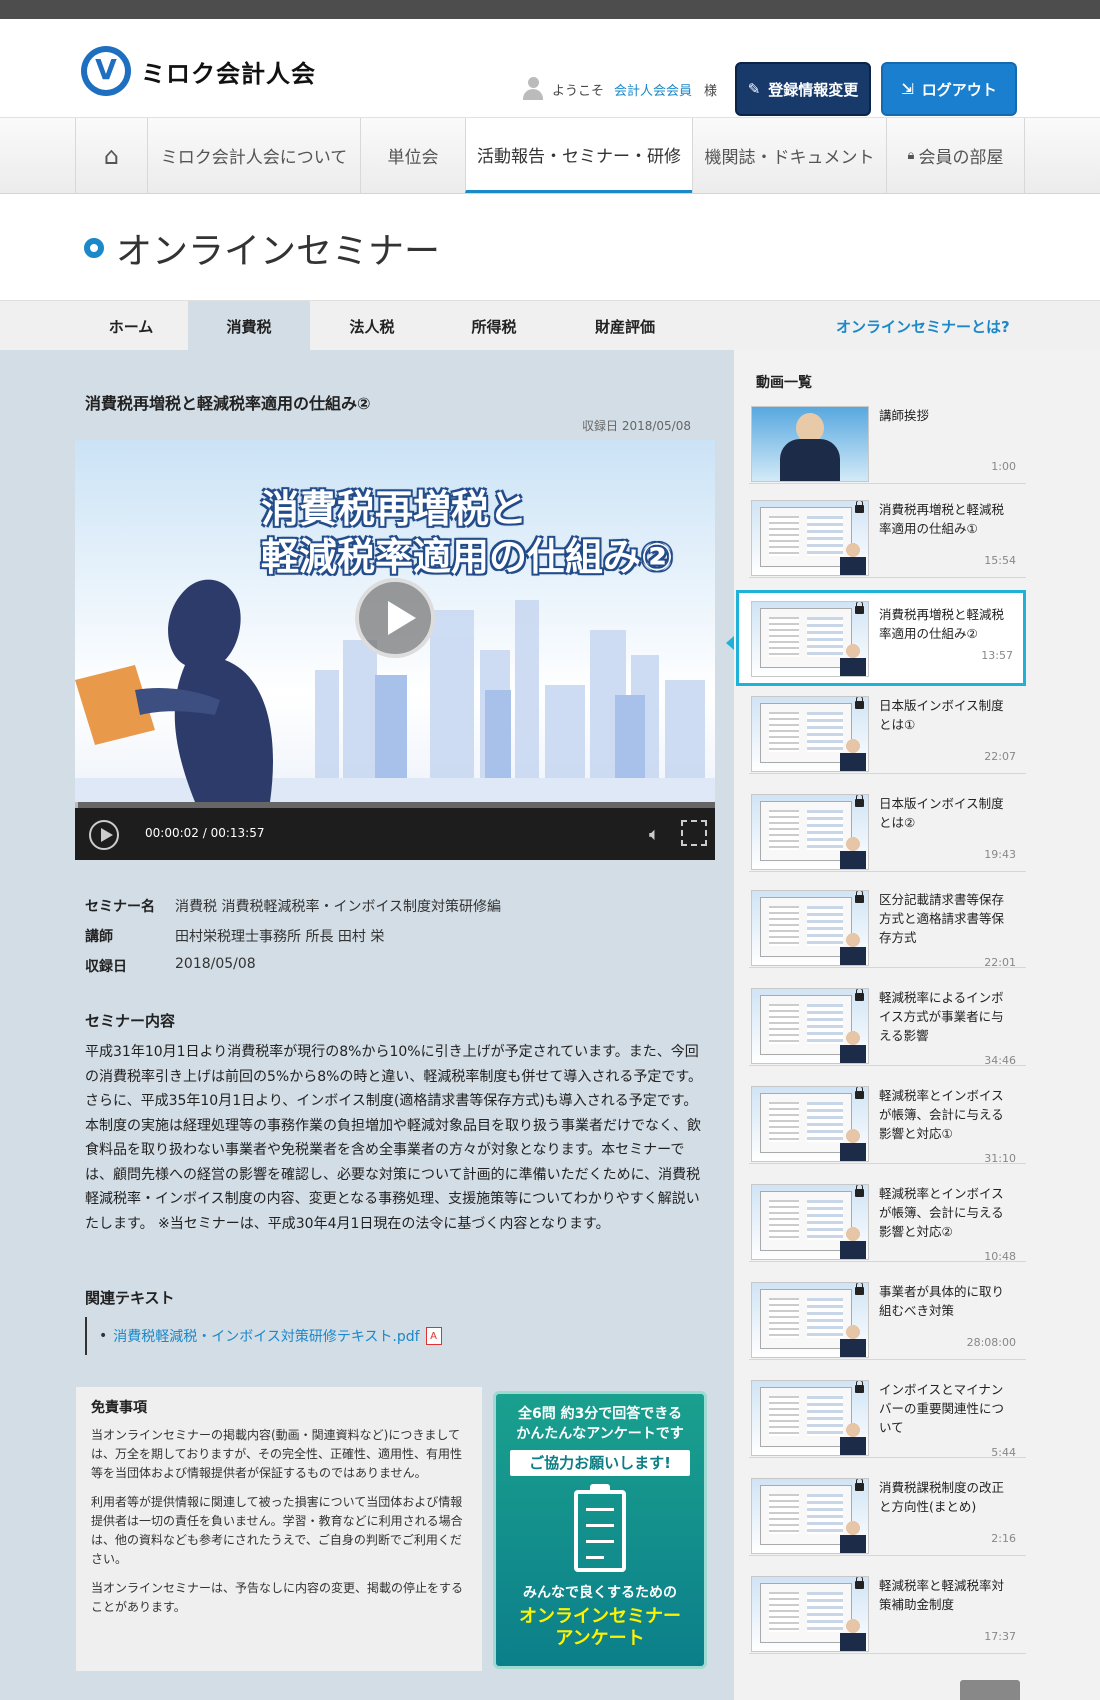 The height and width of the screenshot is (1700, 1100). What do you see at coordinates (111, 155) in the screenshot?
I see `home-icon: ⌂` at bounding box center [111, 155].